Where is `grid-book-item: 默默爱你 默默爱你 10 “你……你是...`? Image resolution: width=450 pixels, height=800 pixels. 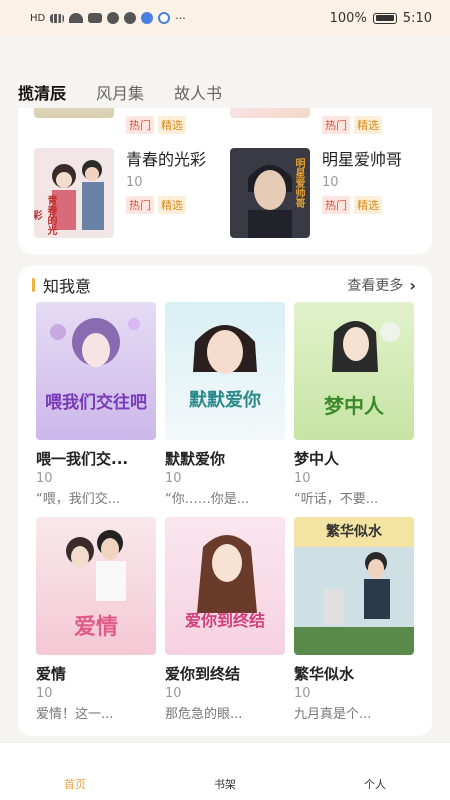 grid-book-item: 默默爱你 默默爱你 10 “你……你是... is located at coordinates (225, 404).